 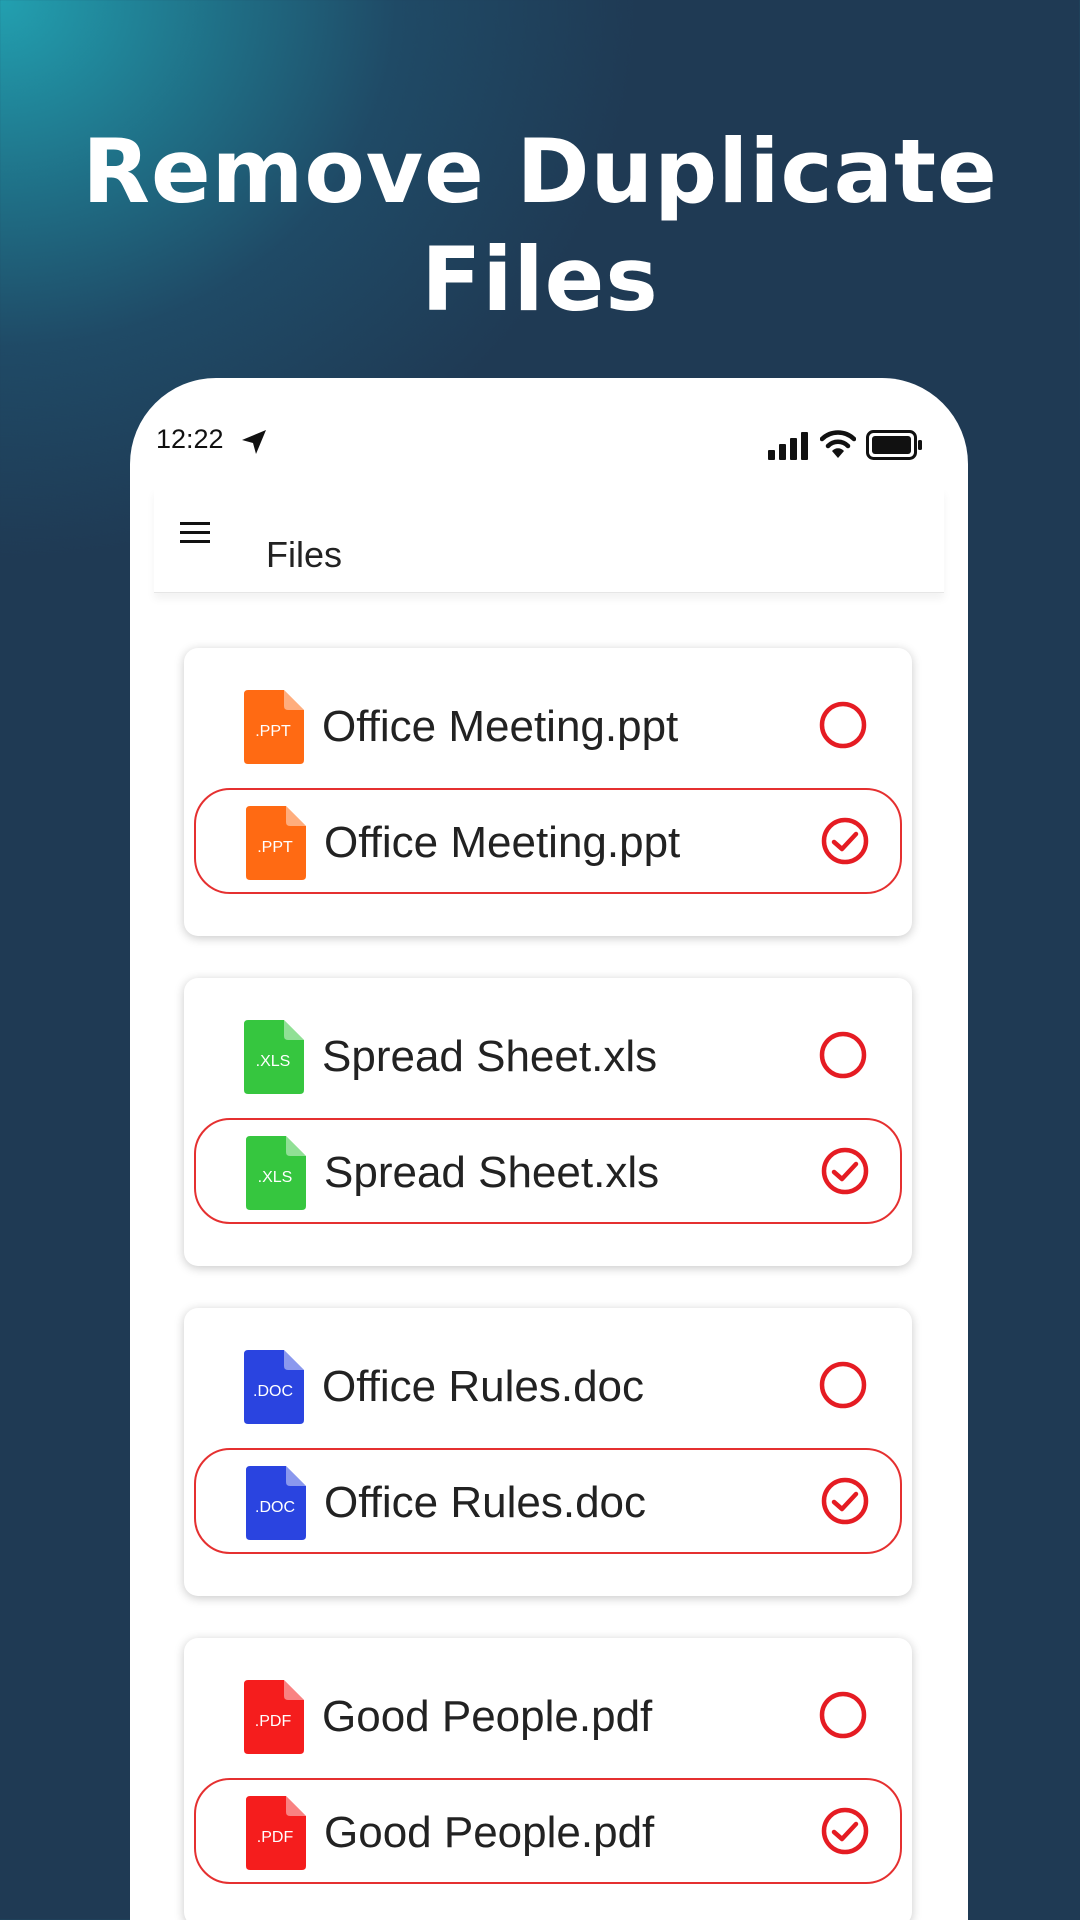 I want to click on location-arrow-icon, so click(x=254, y=442).